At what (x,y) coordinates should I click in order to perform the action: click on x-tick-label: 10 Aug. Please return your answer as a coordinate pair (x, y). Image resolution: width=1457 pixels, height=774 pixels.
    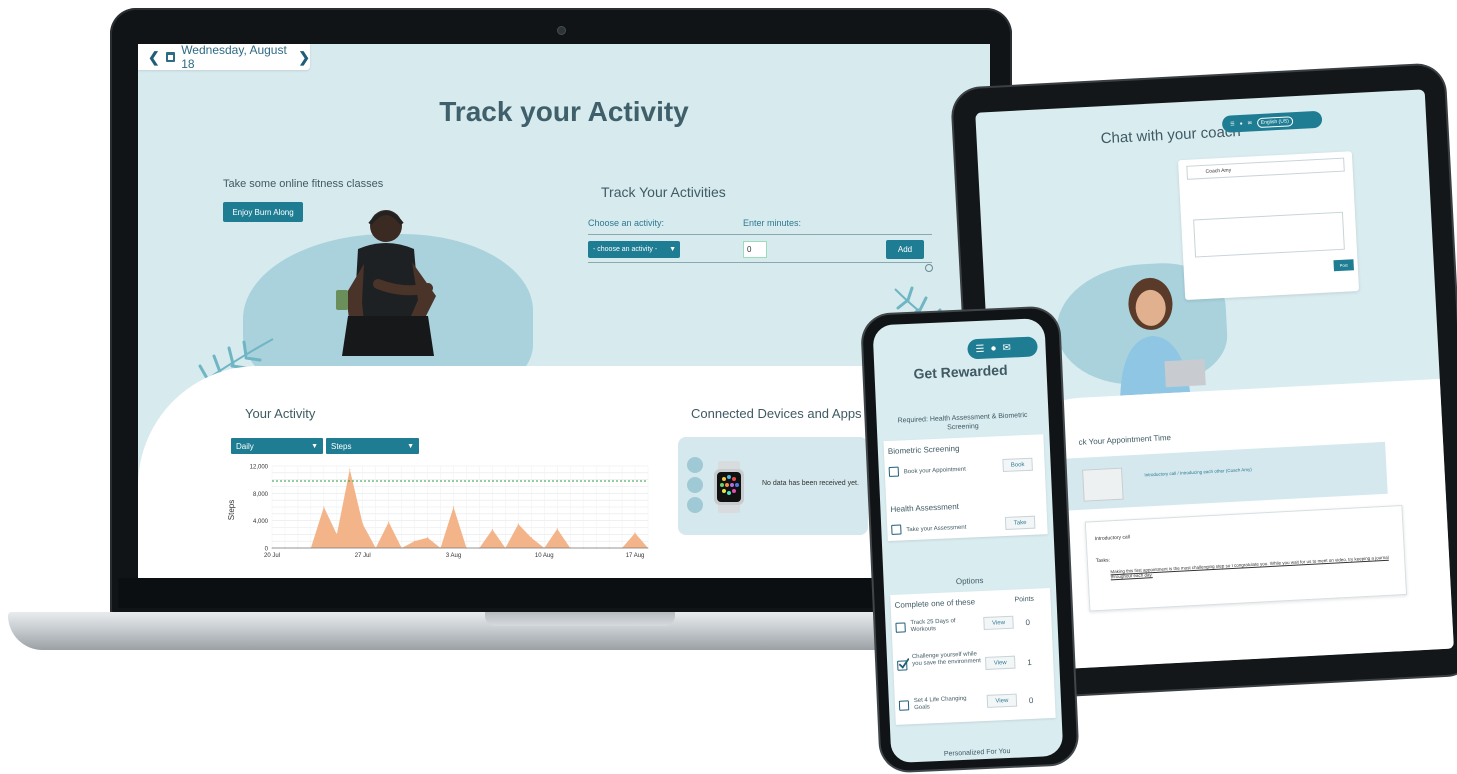
    Looking at the image, I should click on (544, 556).